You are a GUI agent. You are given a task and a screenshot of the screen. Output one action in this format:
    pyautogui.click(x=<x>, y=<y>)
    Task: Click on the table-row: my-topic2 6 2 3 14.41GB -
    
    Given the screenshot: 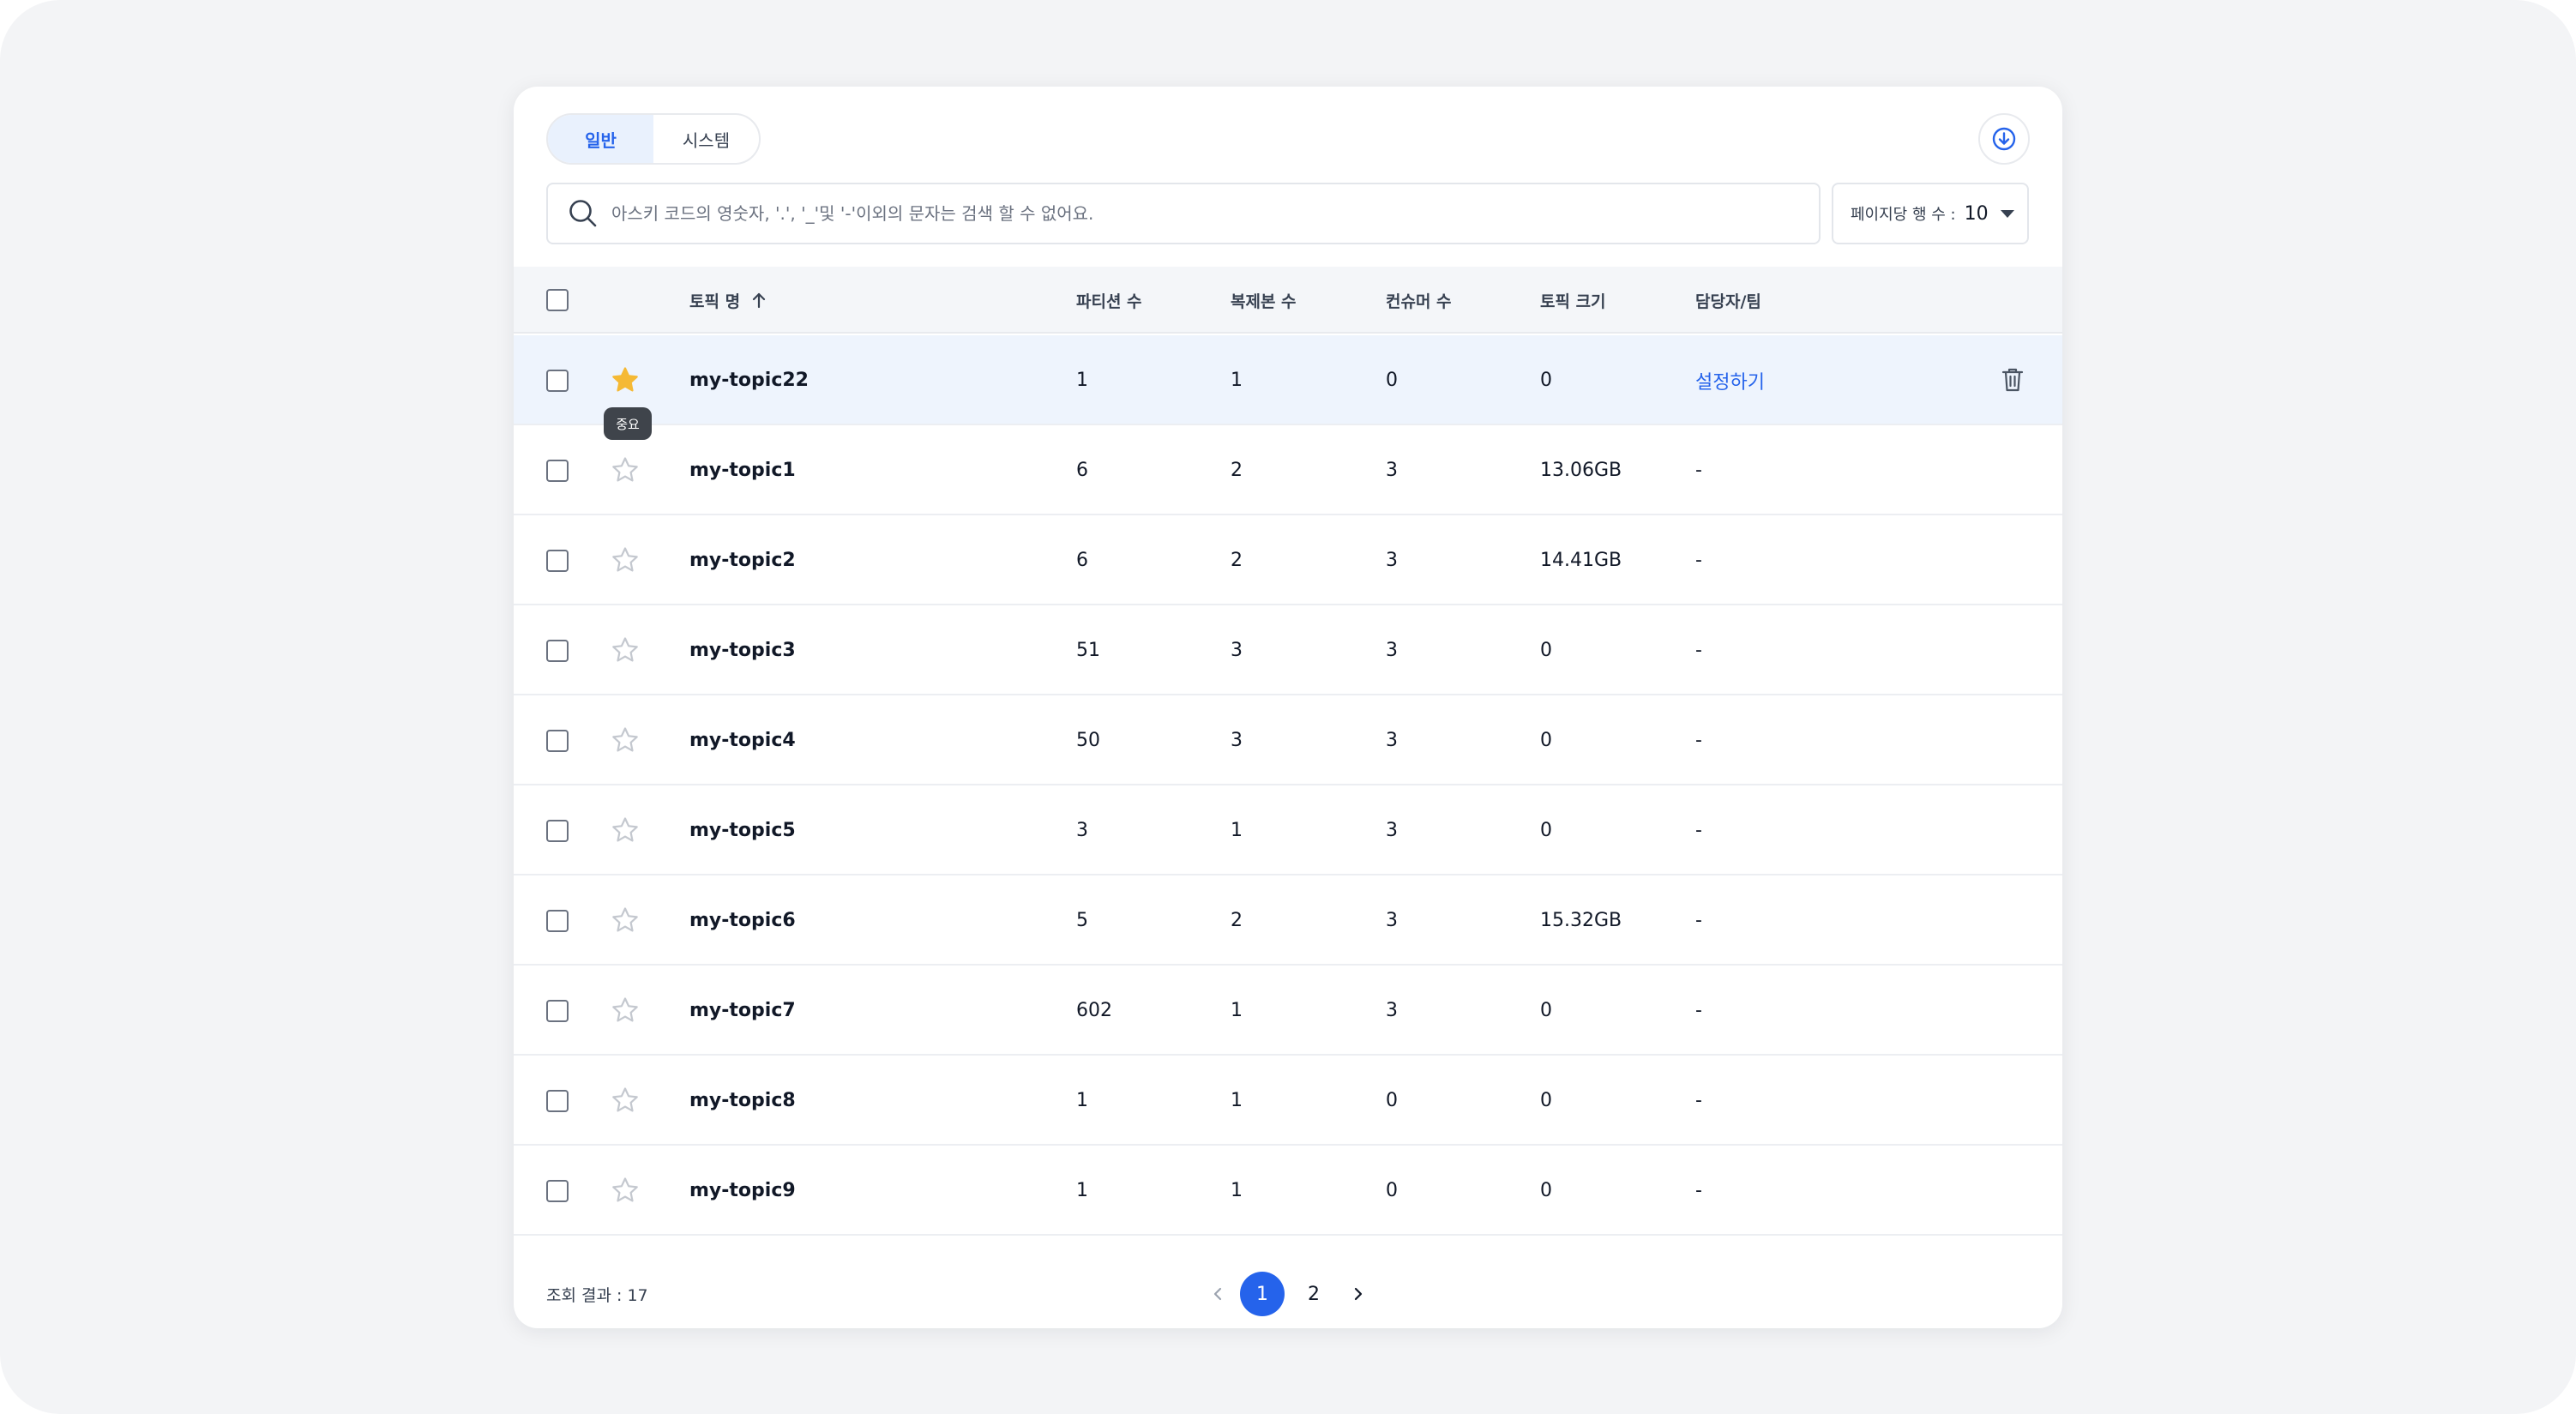 What is the action you would take?
    pyautogui.click(x=1288, y=560)
    